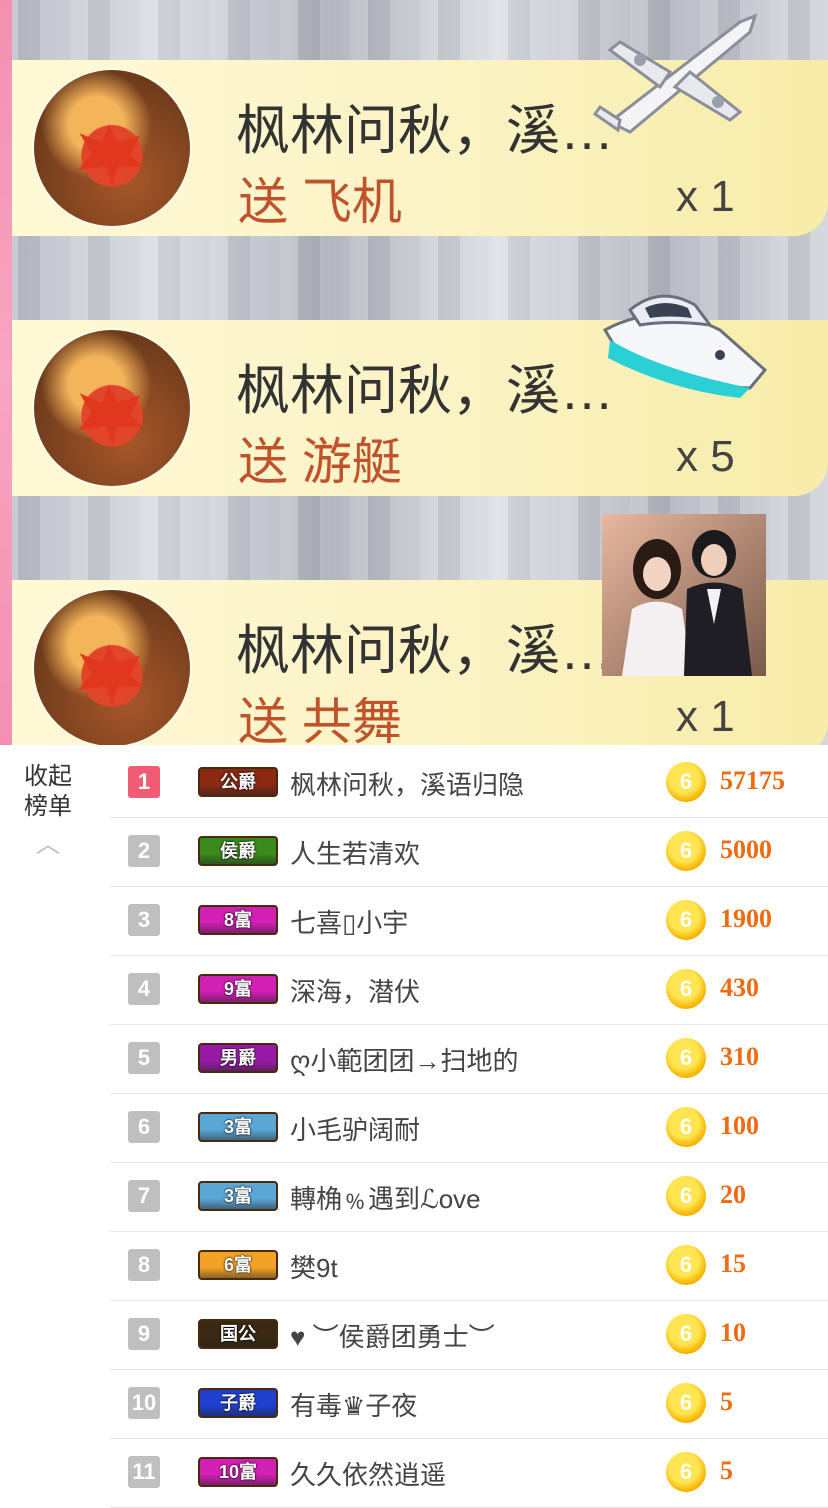 Image resolution: width=828 pixels, height=1508 pixels. What do you see at coordinates (320, 719) in the screenshot?
I see `gift-action: 送 共舞` at bounding box center [320, 719].